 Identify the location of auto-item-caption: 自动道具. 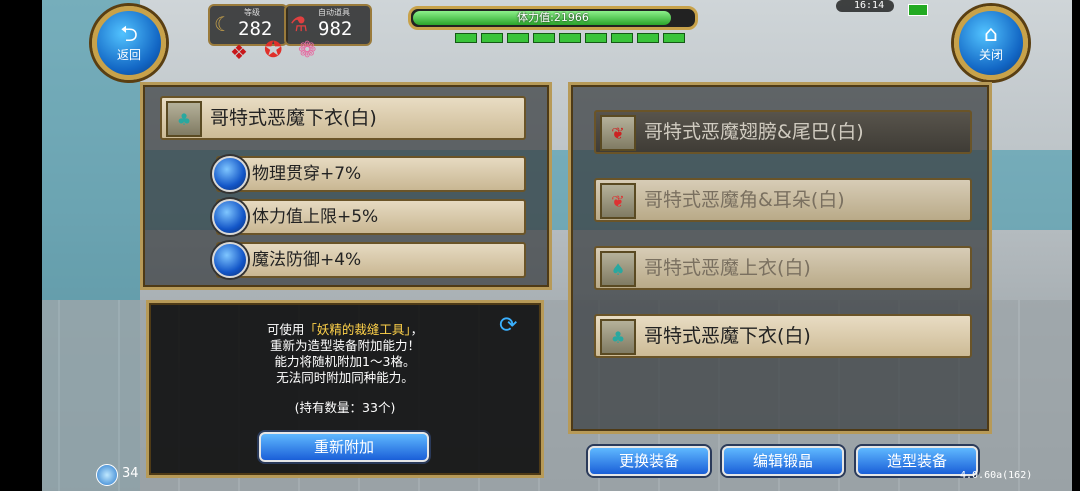
(334, 12).